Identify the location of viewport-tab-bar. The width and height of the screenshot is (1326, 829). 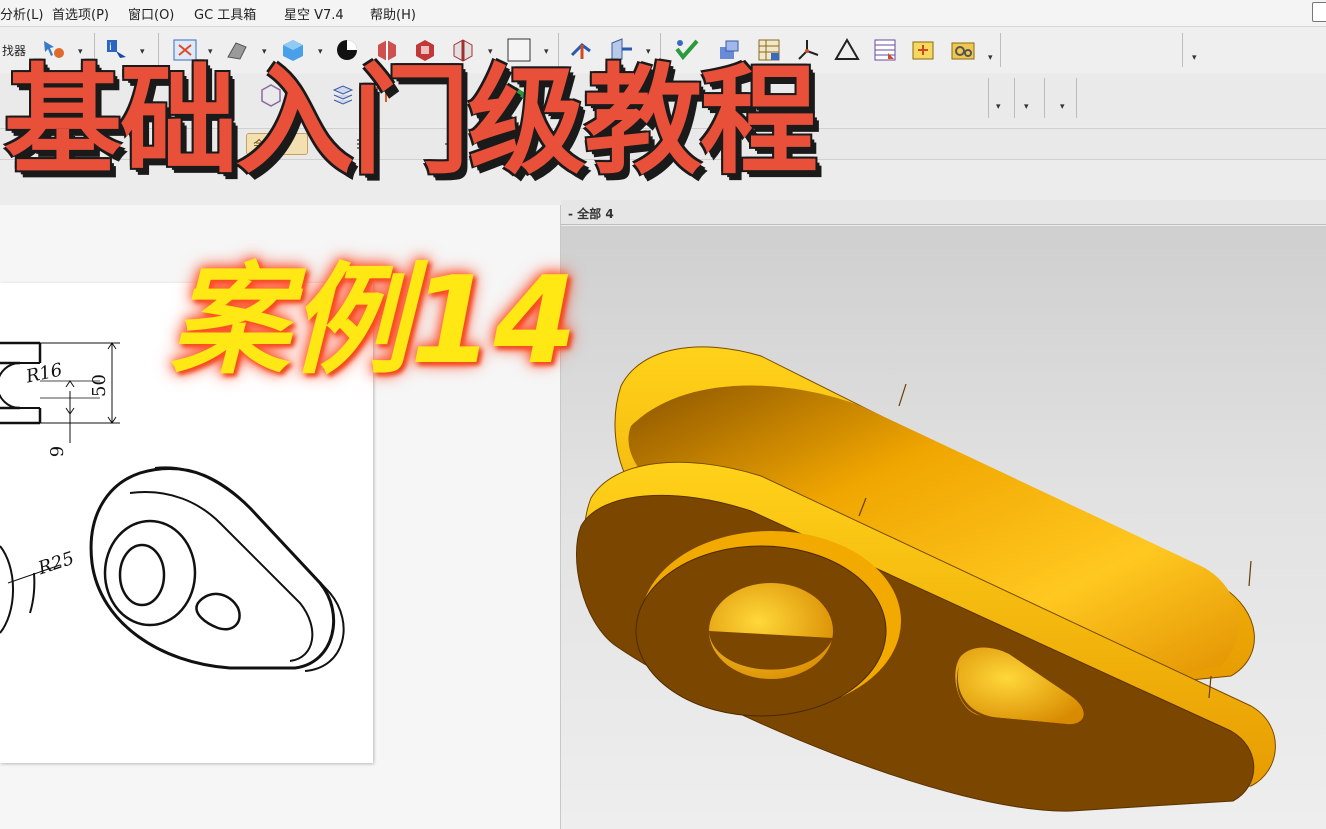
(943, 212).